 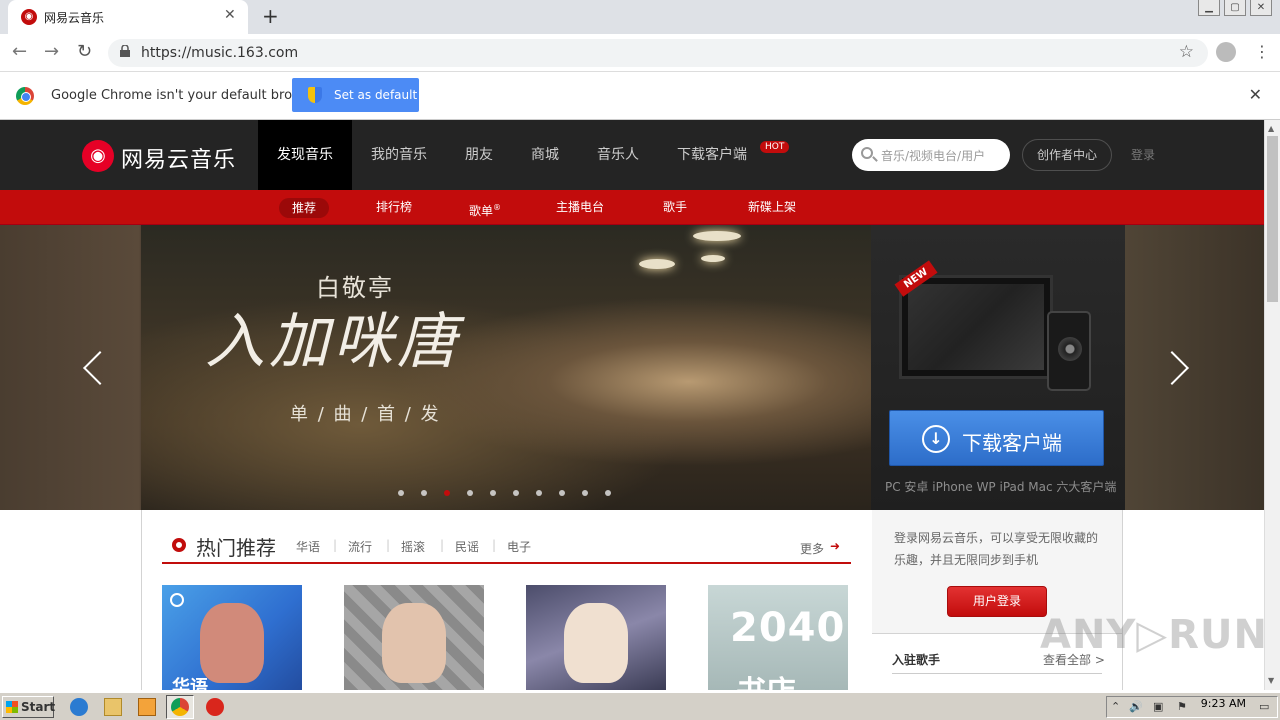 I want to click on nav-friends: 朋友, so click(x=479, y=155).